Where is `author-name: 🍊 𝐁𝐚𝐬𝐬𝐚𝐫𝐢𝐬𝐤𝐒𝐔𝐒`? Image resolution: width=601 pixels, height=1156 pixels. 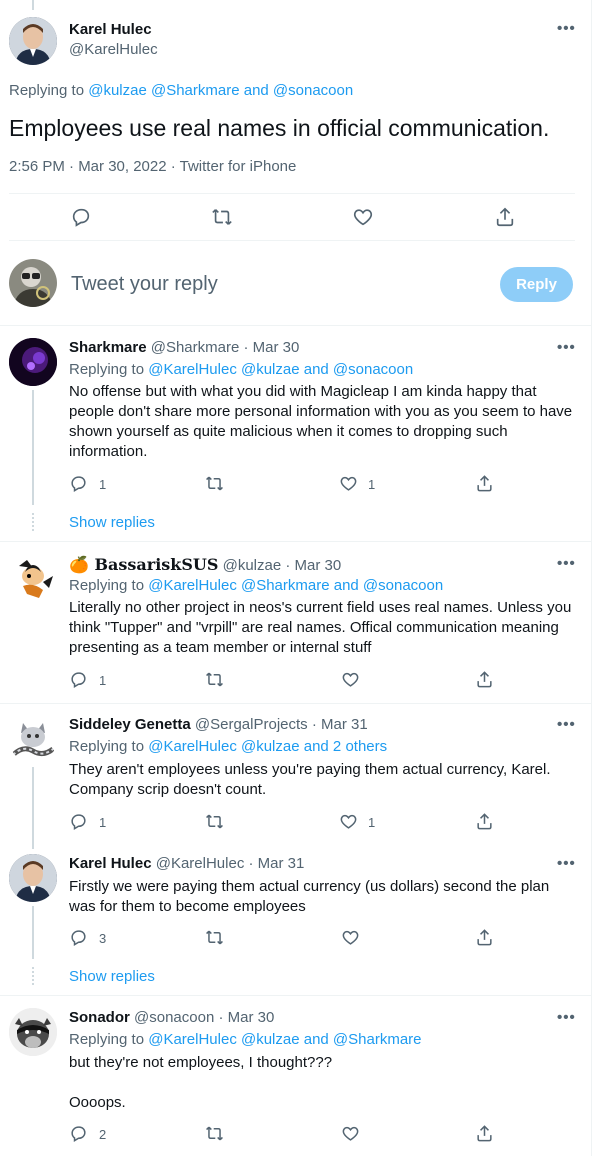
author-name: 🍊 𝐁𝐚𝐬𝐬𝐚𝐫𝐢𝐬𝐤𝐒𝐔𝐒 is located at coordinates (143, 564).